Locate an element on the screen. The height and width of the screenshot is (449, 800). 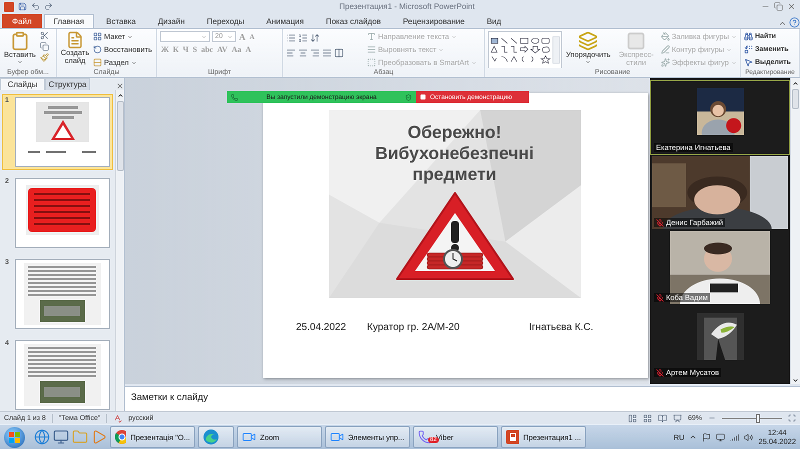
computer-icon is located at coordinates (61, 437).